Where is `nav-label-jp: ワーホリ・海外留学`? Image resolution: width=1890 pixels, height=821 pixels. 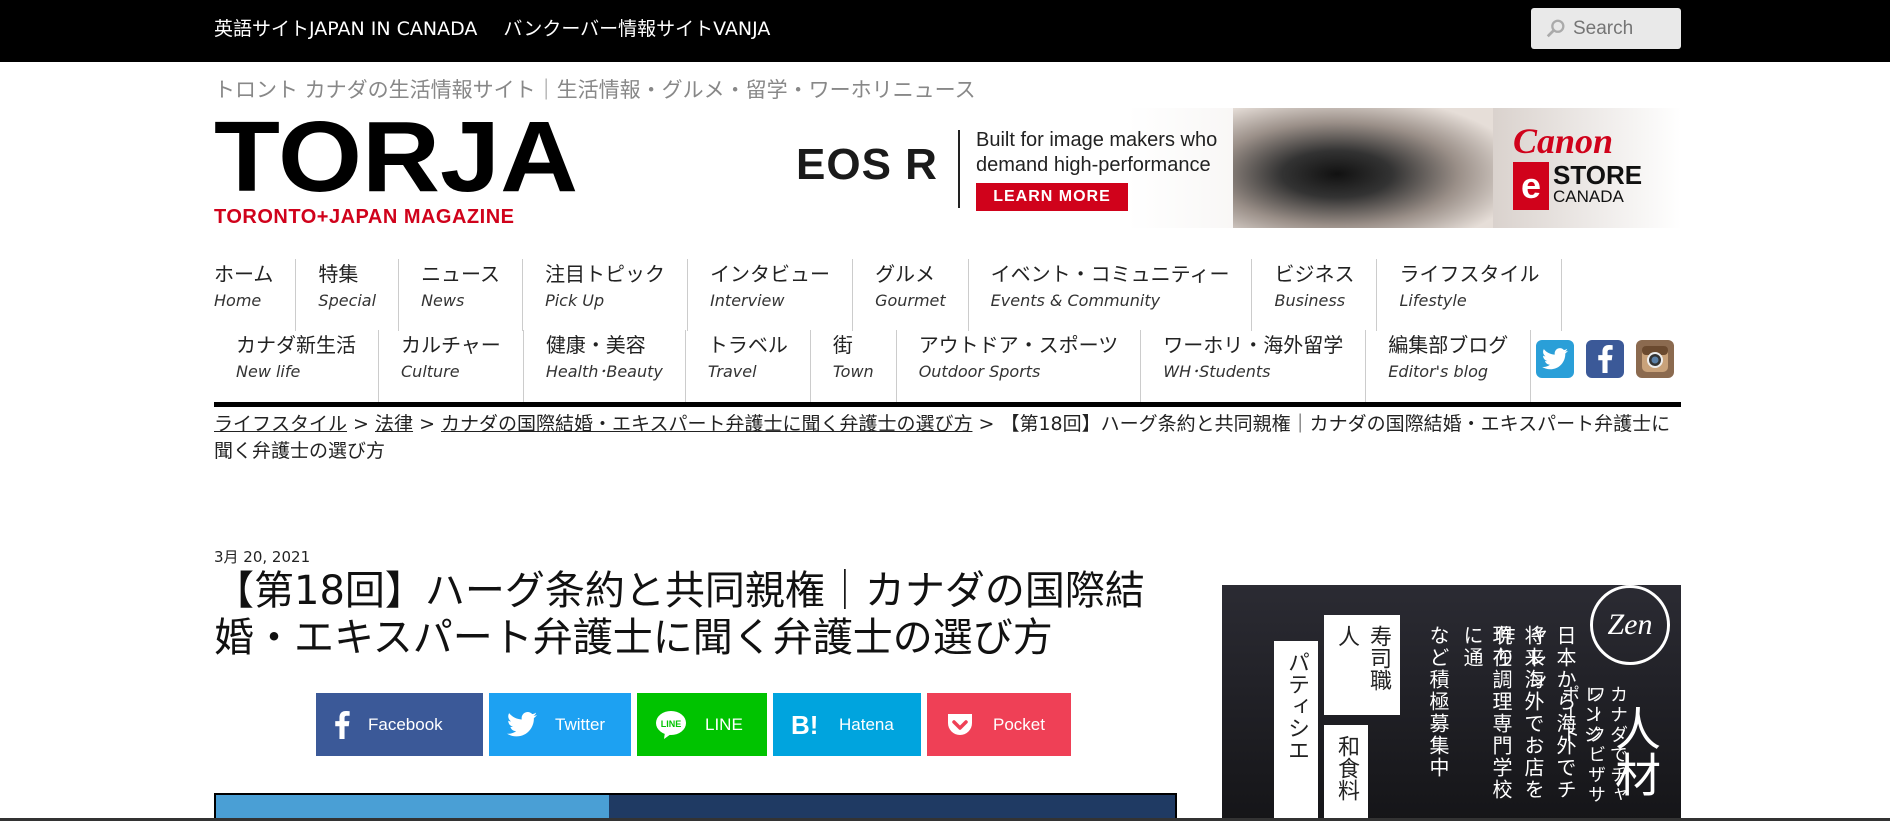 nav-label-jp: ワーホリ・海外留学 is located at coordinates (1253, 345).